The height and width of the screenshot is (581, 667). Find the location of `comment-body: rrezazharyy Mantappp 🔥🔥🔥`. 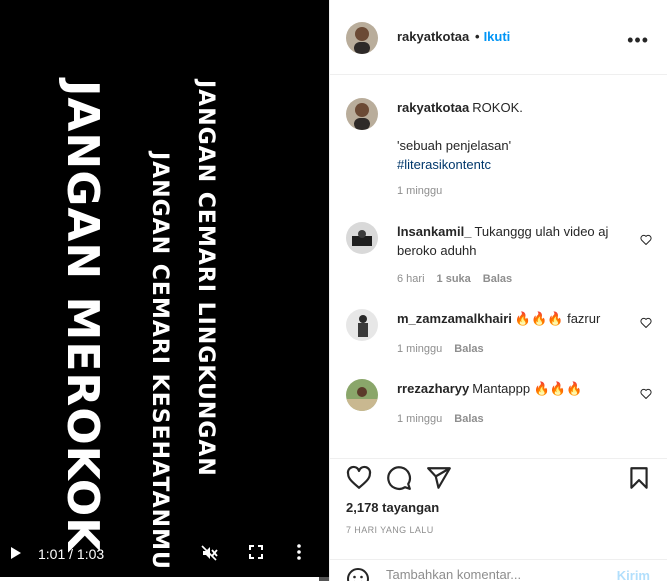

comment-body: rrezazharyy Mantappp 🔥🔥🔥 is located at coordinates (510, 388).